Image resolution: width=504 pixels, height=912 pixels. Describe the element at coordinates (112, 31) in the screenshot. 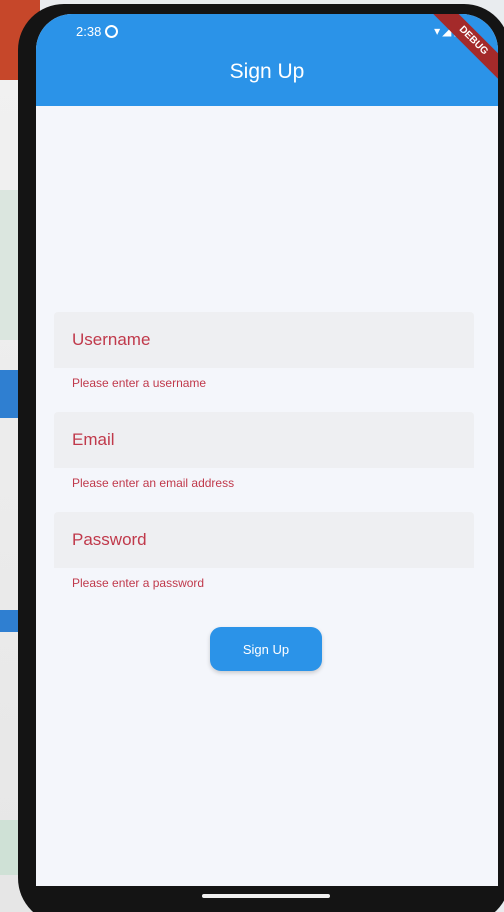

I see `alarm-icon` at that location.